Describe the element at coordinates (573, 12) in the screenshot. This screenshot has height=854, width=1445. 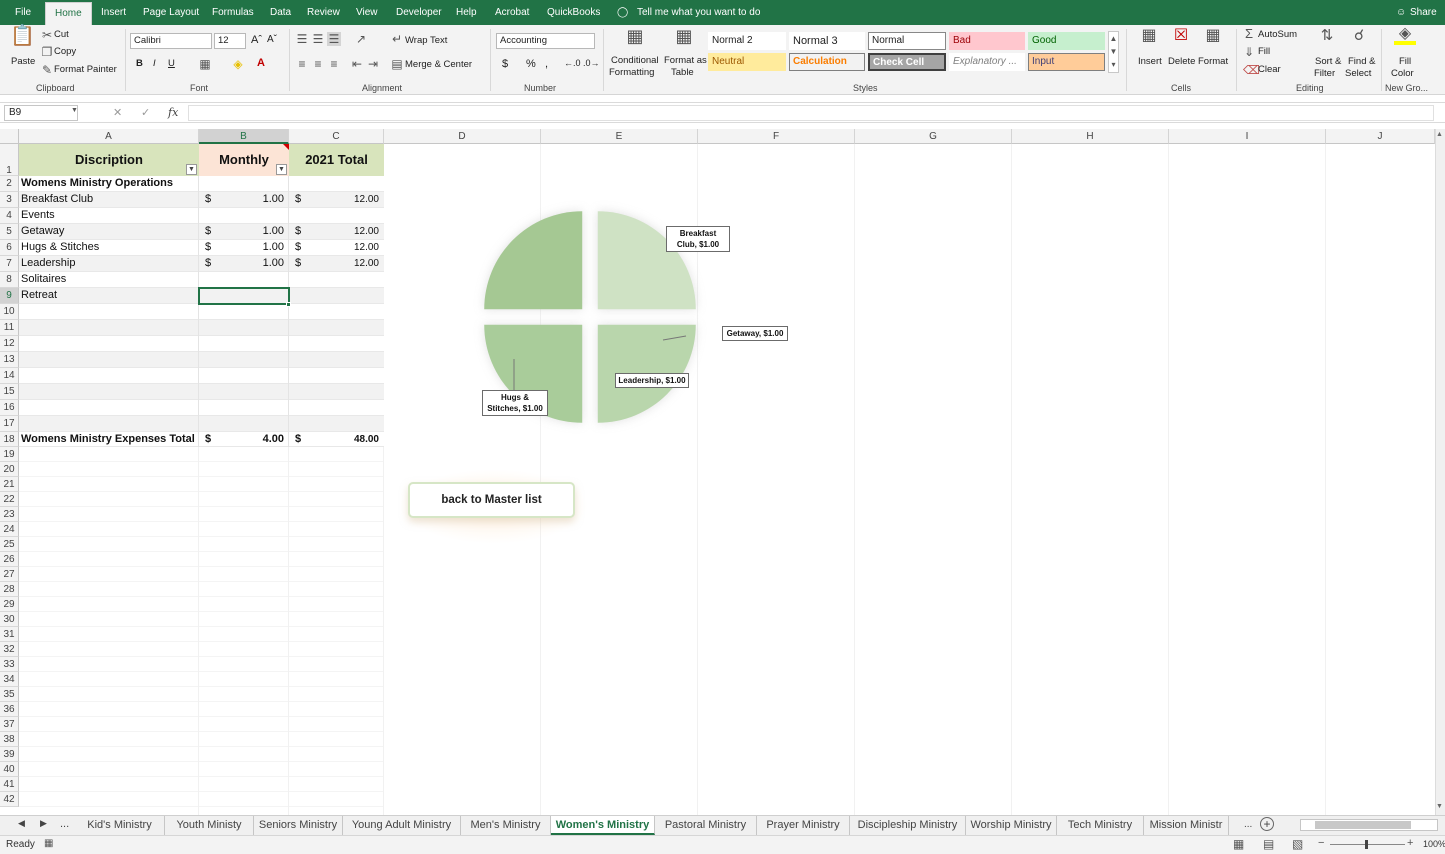
I see `menu-quickbooks: QuickBooks` at that location.